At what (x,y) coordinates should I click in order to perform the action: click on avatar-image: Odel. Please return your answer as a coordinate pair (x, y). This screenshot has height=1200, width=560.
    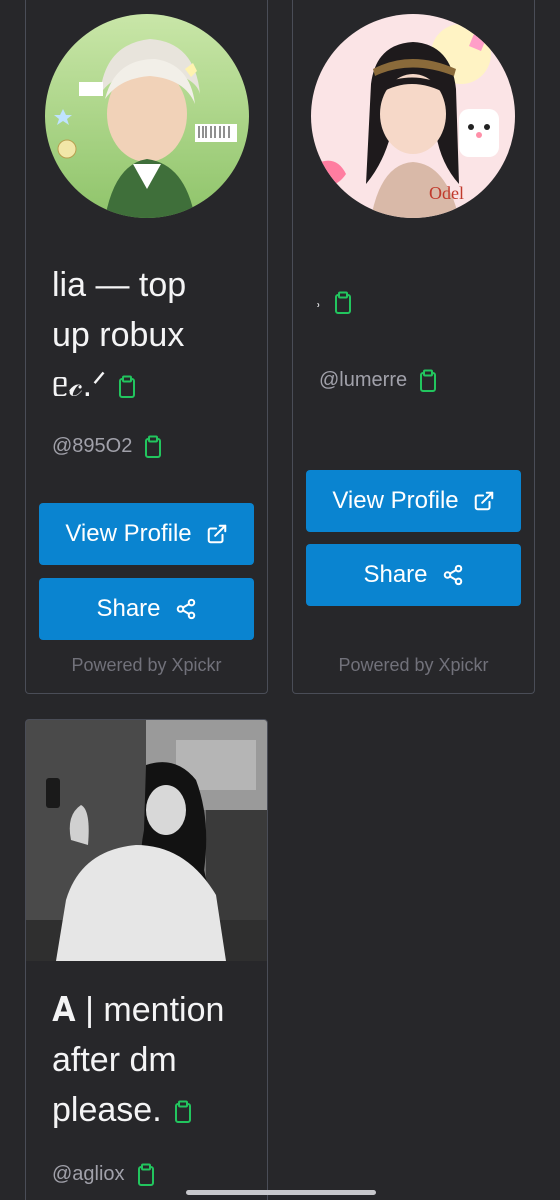
    Looking at the image, I should click on (413, 116).